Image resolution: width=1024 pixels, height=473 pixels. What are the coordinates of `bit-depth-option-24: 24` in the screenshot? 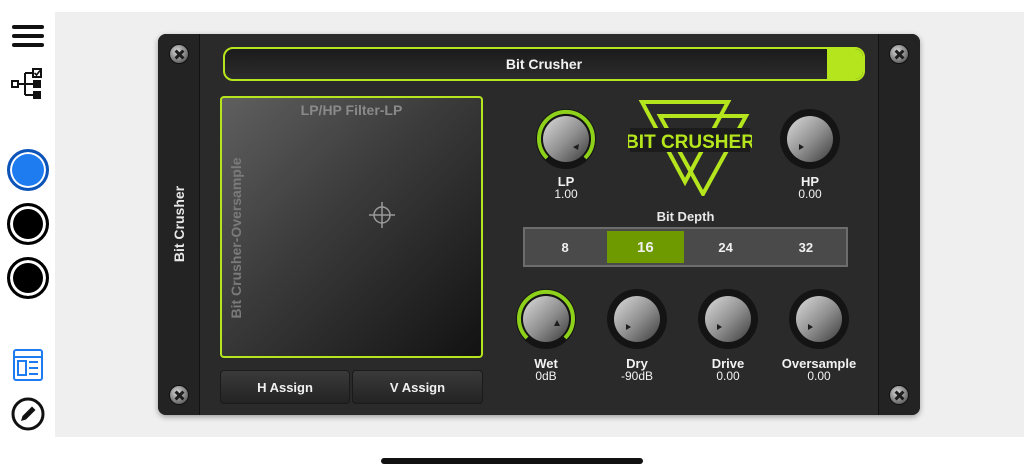 It's located at (726, 247).